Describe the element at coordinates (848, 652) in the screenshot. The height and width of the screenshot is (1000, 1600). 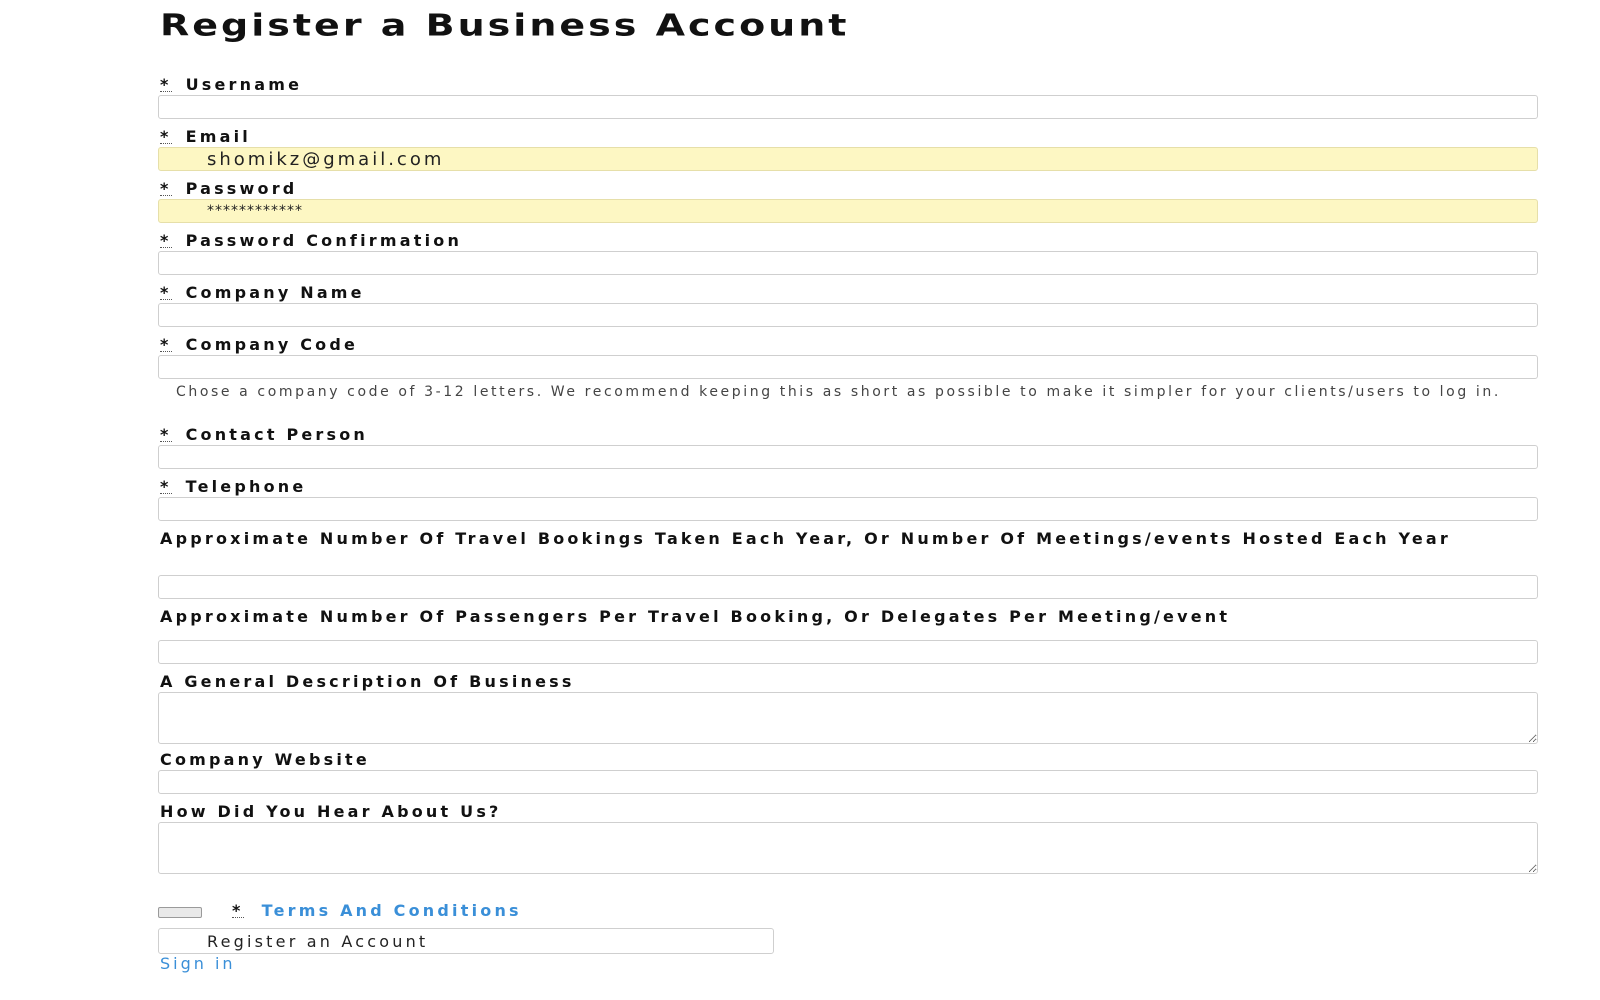
I see `passengers-per-booking-field` at that location.